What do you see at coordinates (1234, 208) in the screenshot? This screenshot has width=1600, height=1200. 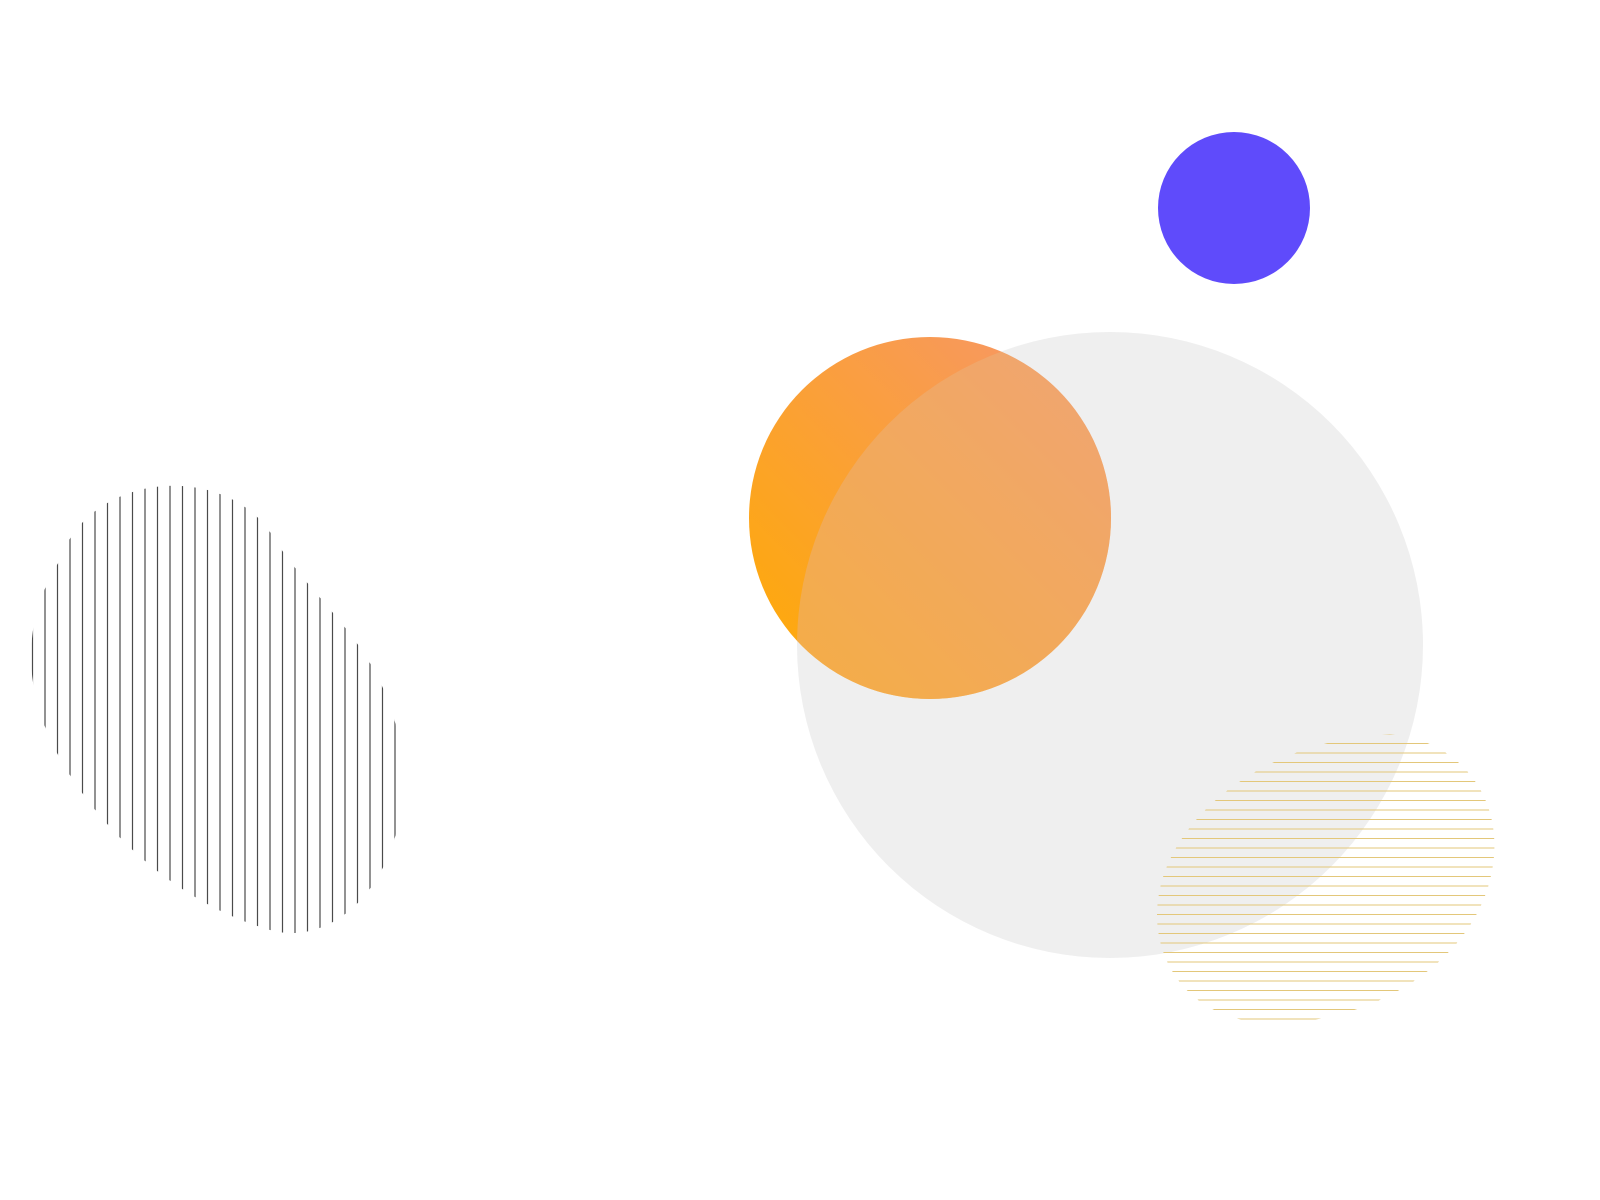 I see `indigo-circle` at bounding box center [1234, 208].